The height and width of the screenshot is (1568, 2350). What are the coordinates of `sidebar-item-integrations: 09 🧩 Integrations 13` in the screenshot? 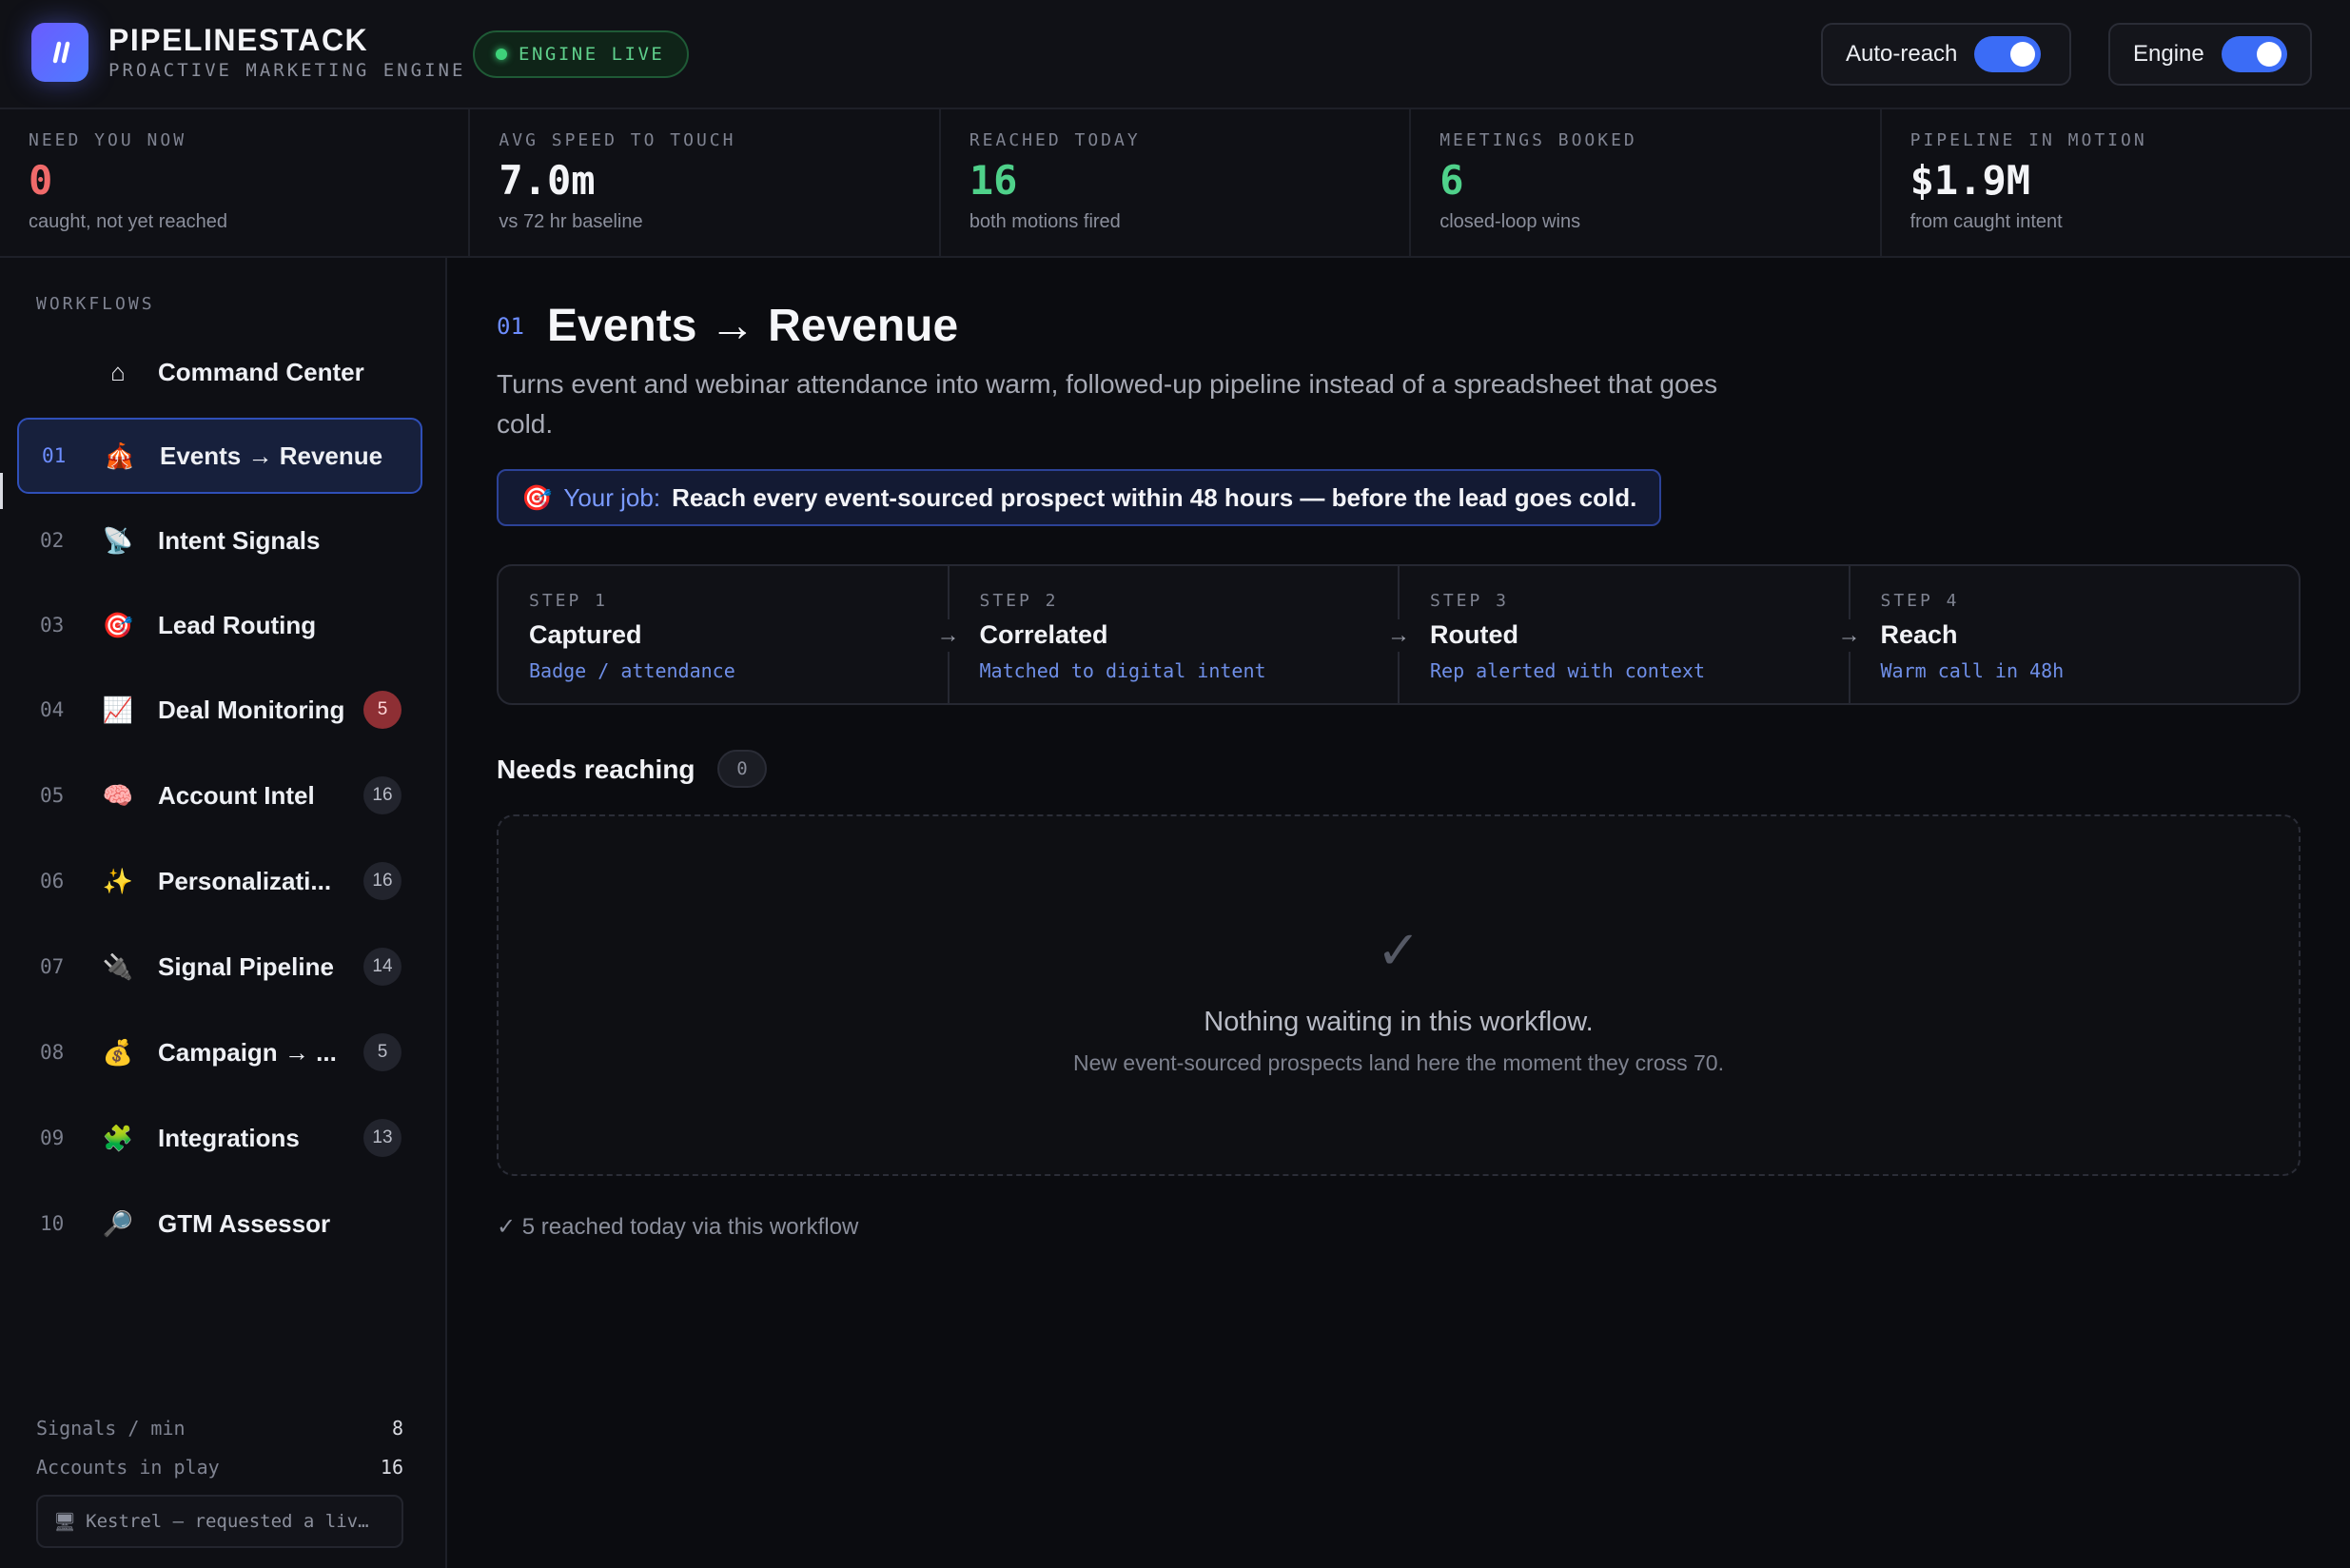 It's located at (220, 1138).